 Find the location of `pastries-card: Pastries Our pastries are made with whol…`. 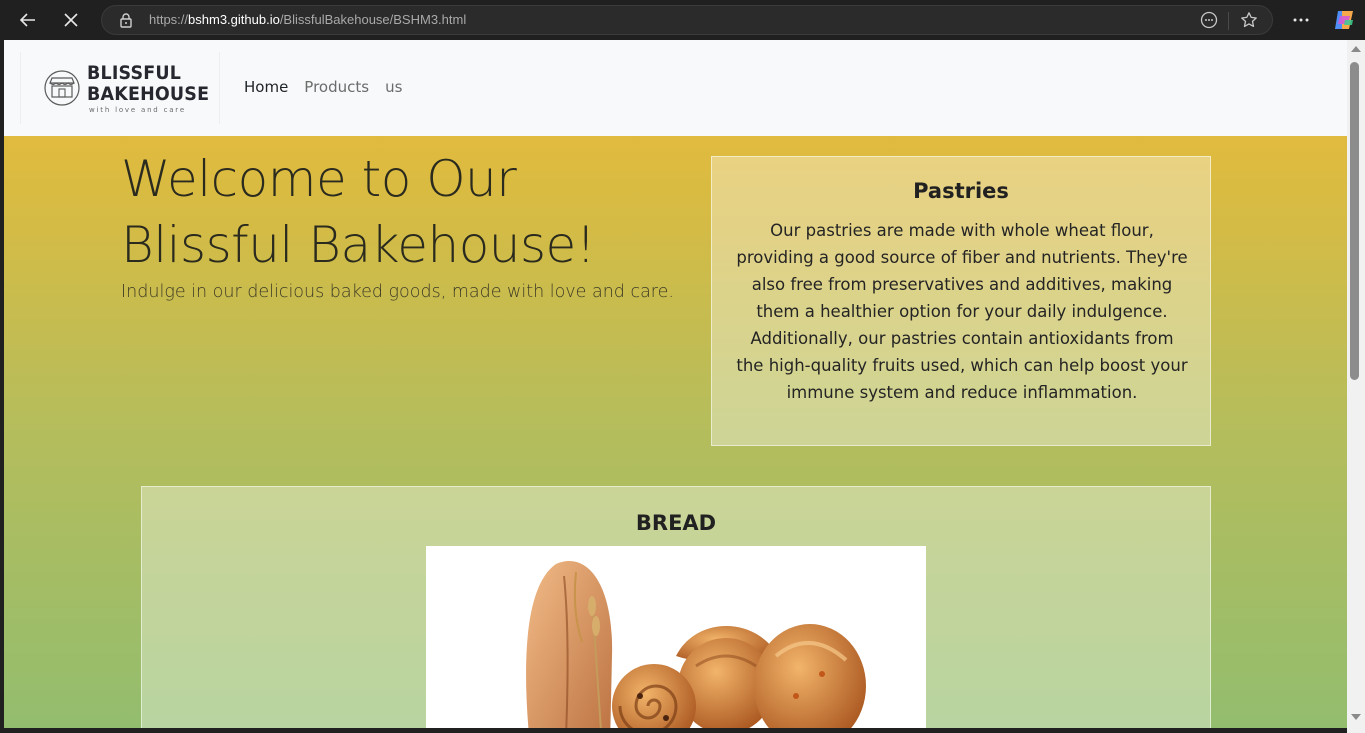

pastries-card: Pastries Our pastries are made with whol… is located at coordinates (961, 301).